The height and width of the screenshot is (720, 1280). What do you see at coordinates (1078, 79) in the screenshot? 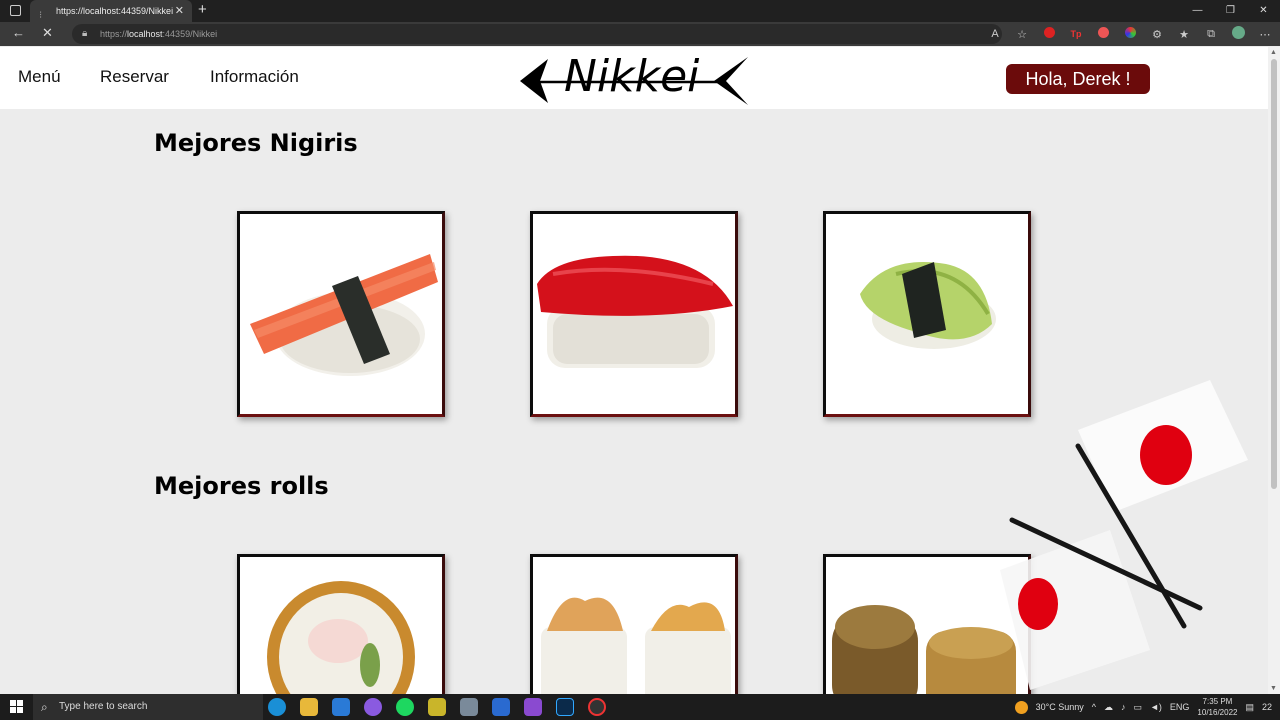
I see `user-greeting-button: Hola, Derek !` at bounding box center [1078, 79].